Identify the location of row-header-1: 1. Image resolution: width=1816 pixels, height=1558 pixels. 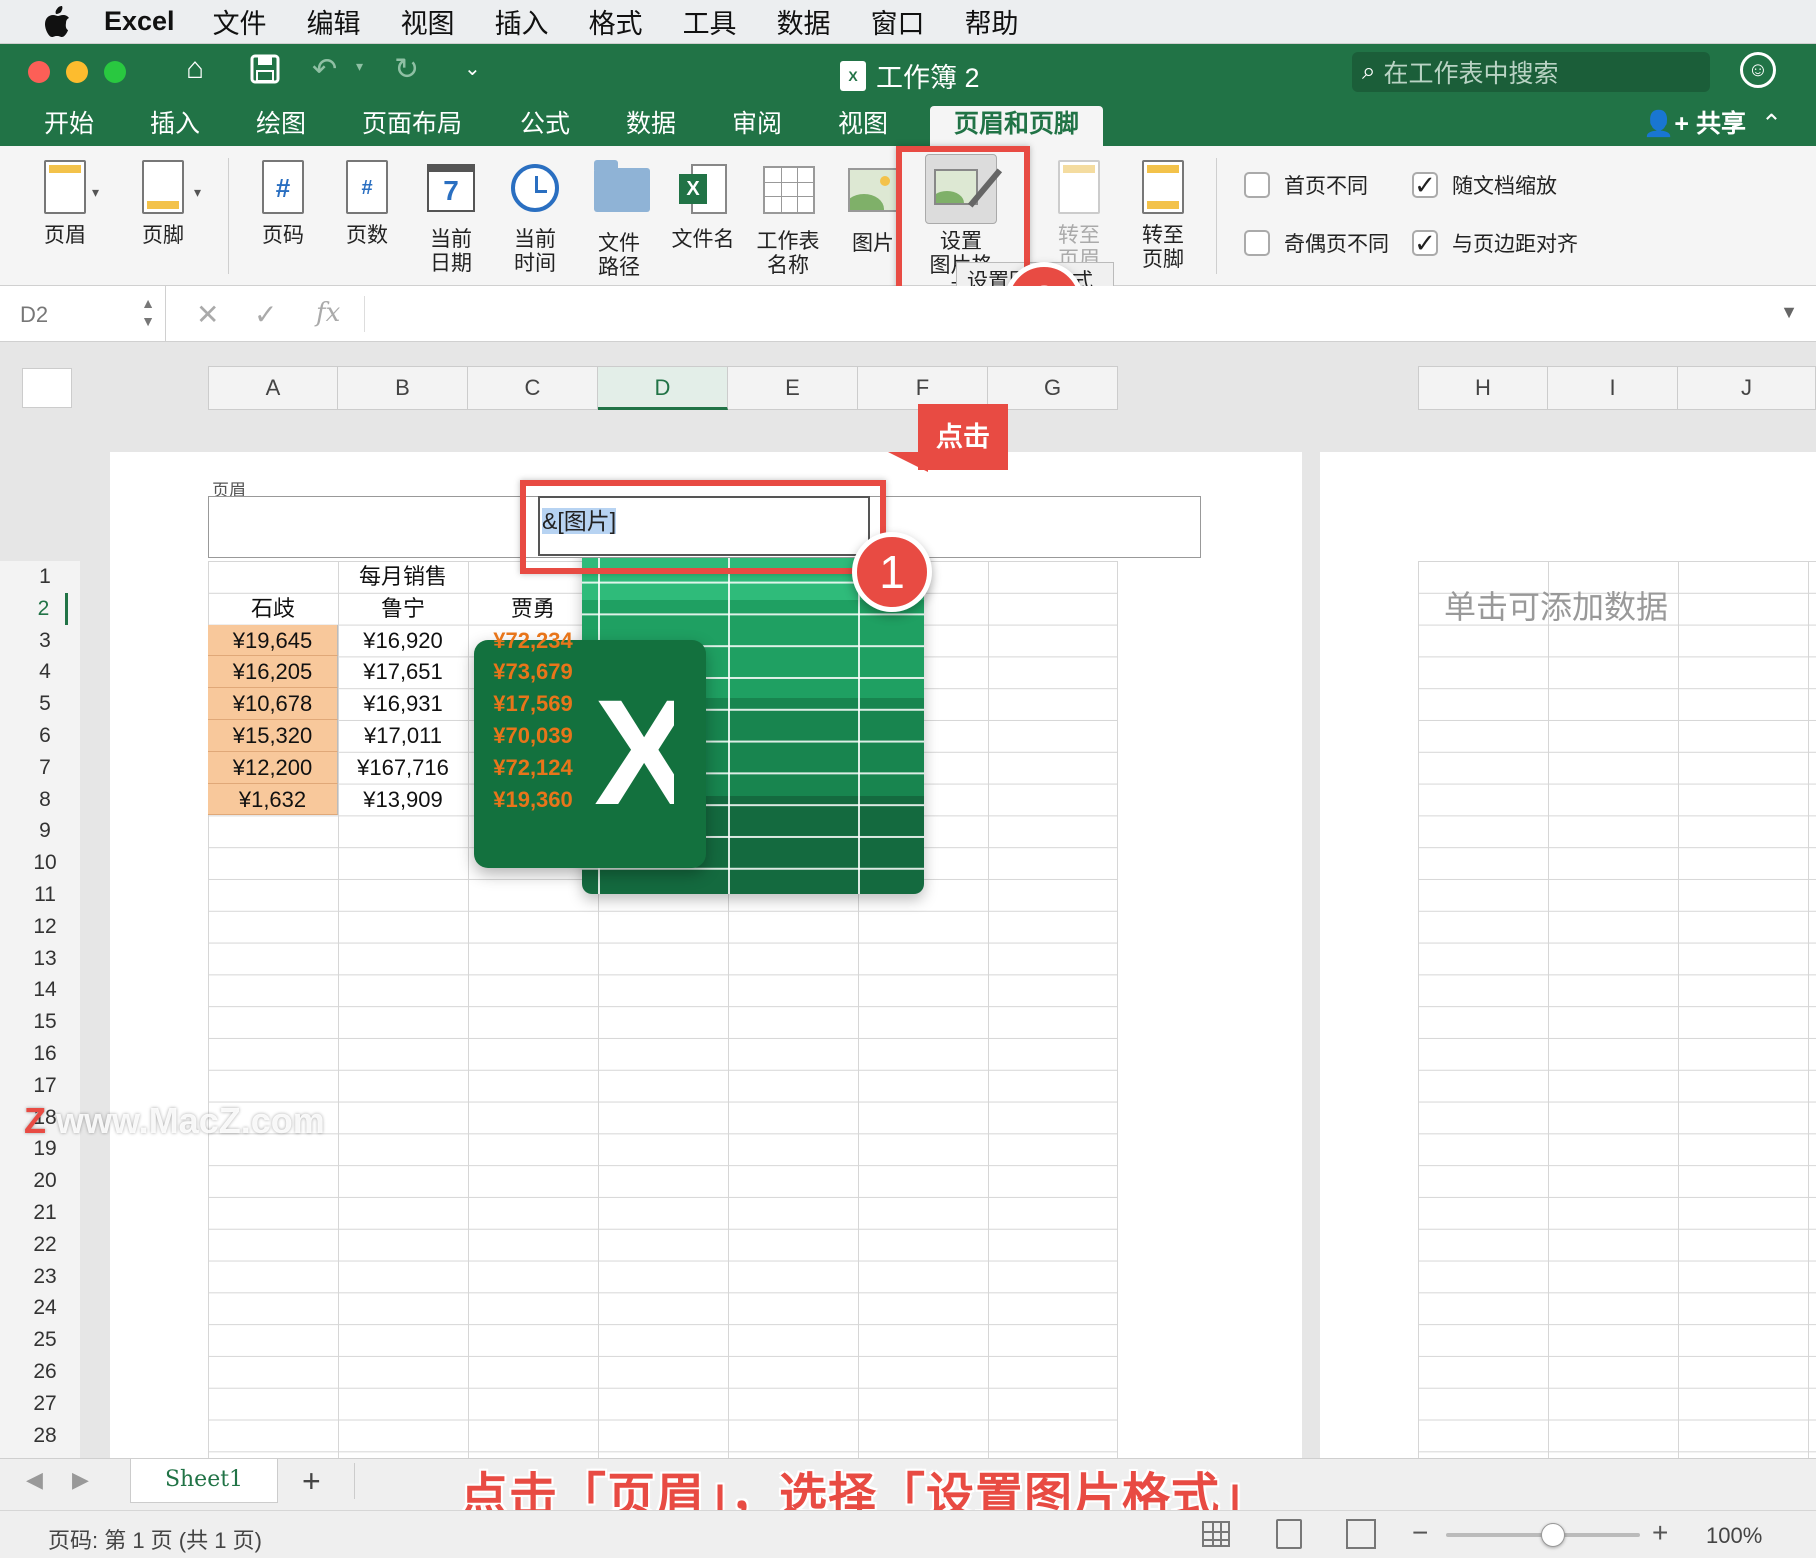
(45, 577).